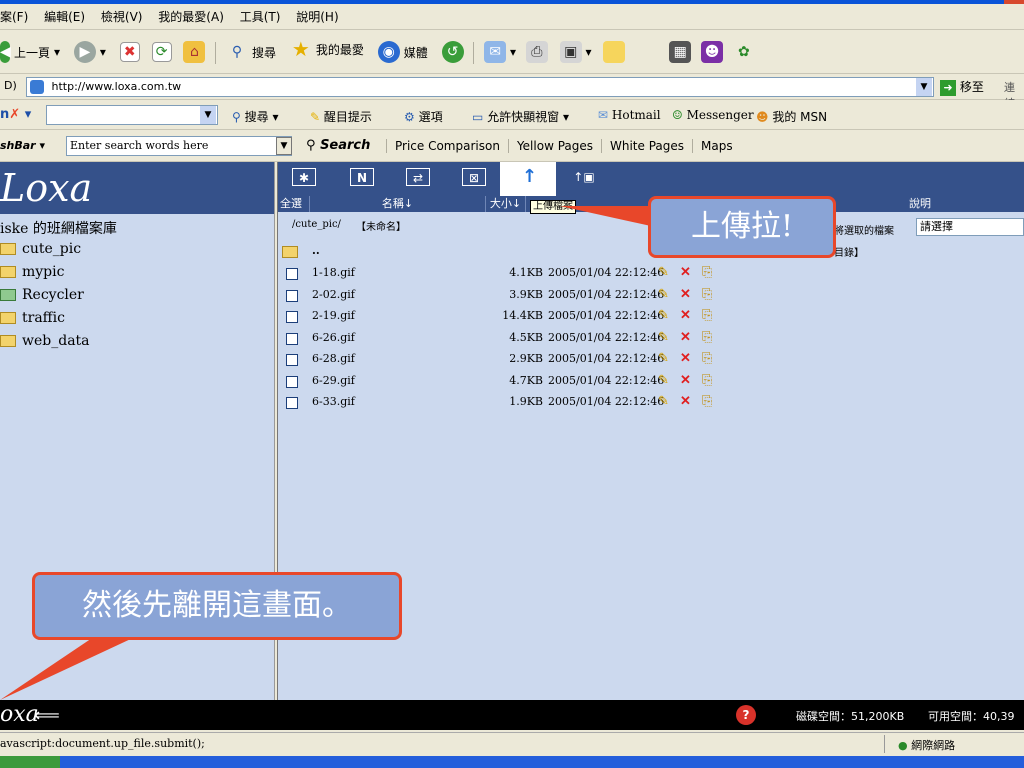 The width and height of the screenshot is (1024, 768). I want to click on menu-favorites: 我的最愛(A), so click(191, 17).